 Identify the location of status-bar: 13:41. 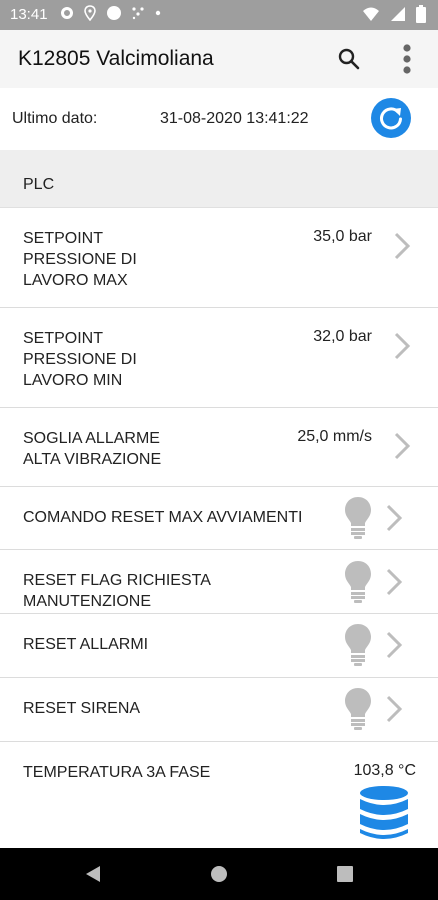
(219, 15).